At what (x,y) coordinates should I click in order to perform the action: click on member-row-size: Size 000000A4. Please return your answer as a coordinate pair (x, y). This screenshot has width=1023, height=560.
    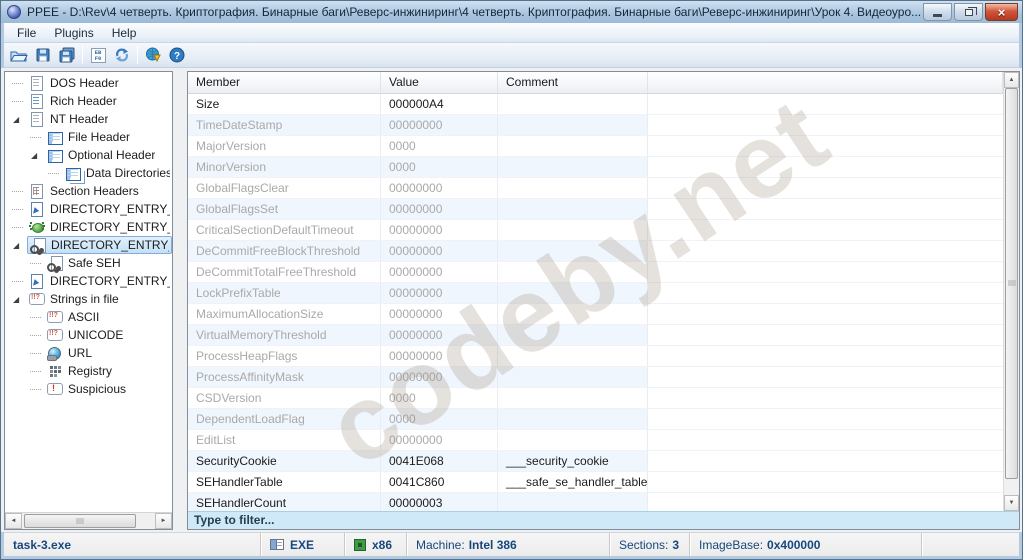
    Looking at the image, I should click on (595, 104).